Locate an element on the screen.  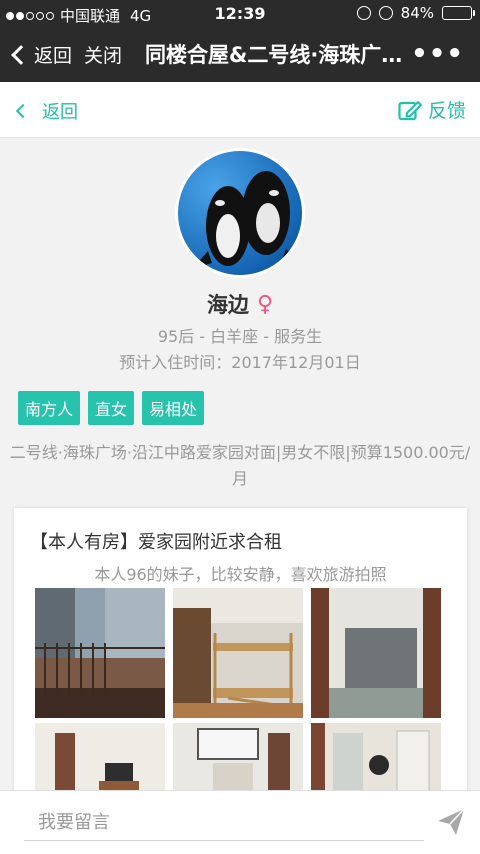
name-row: 海边 ♀ is located at coordinates (240, 304).